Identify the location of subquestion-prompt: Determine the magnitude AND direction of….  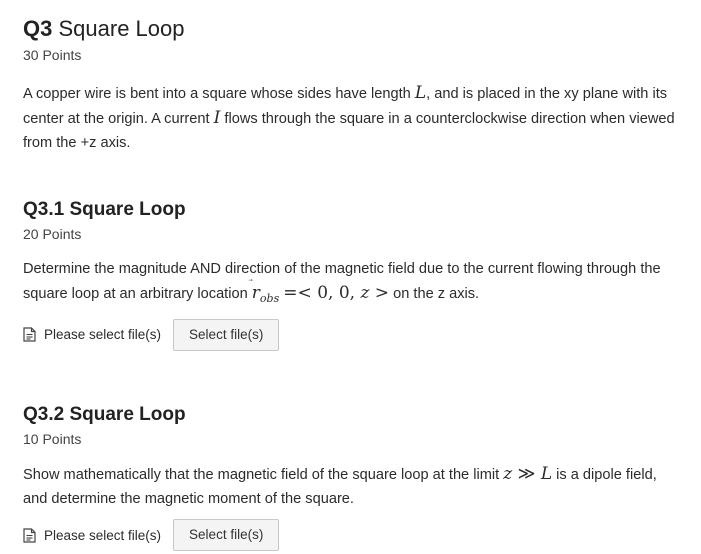
(350, 284).